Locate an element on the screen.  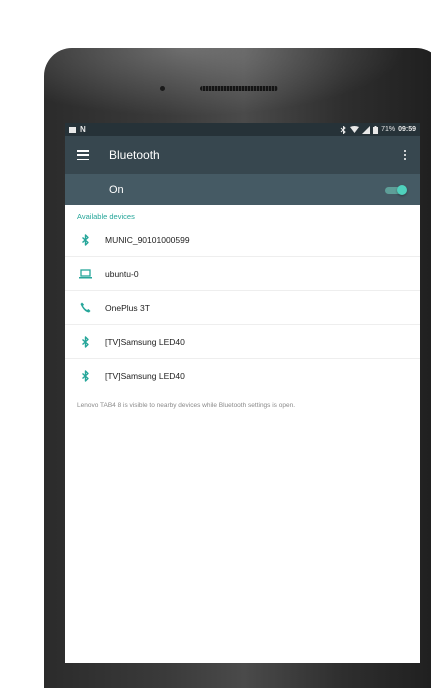
notification-icon is located at coordinates (72, 129).